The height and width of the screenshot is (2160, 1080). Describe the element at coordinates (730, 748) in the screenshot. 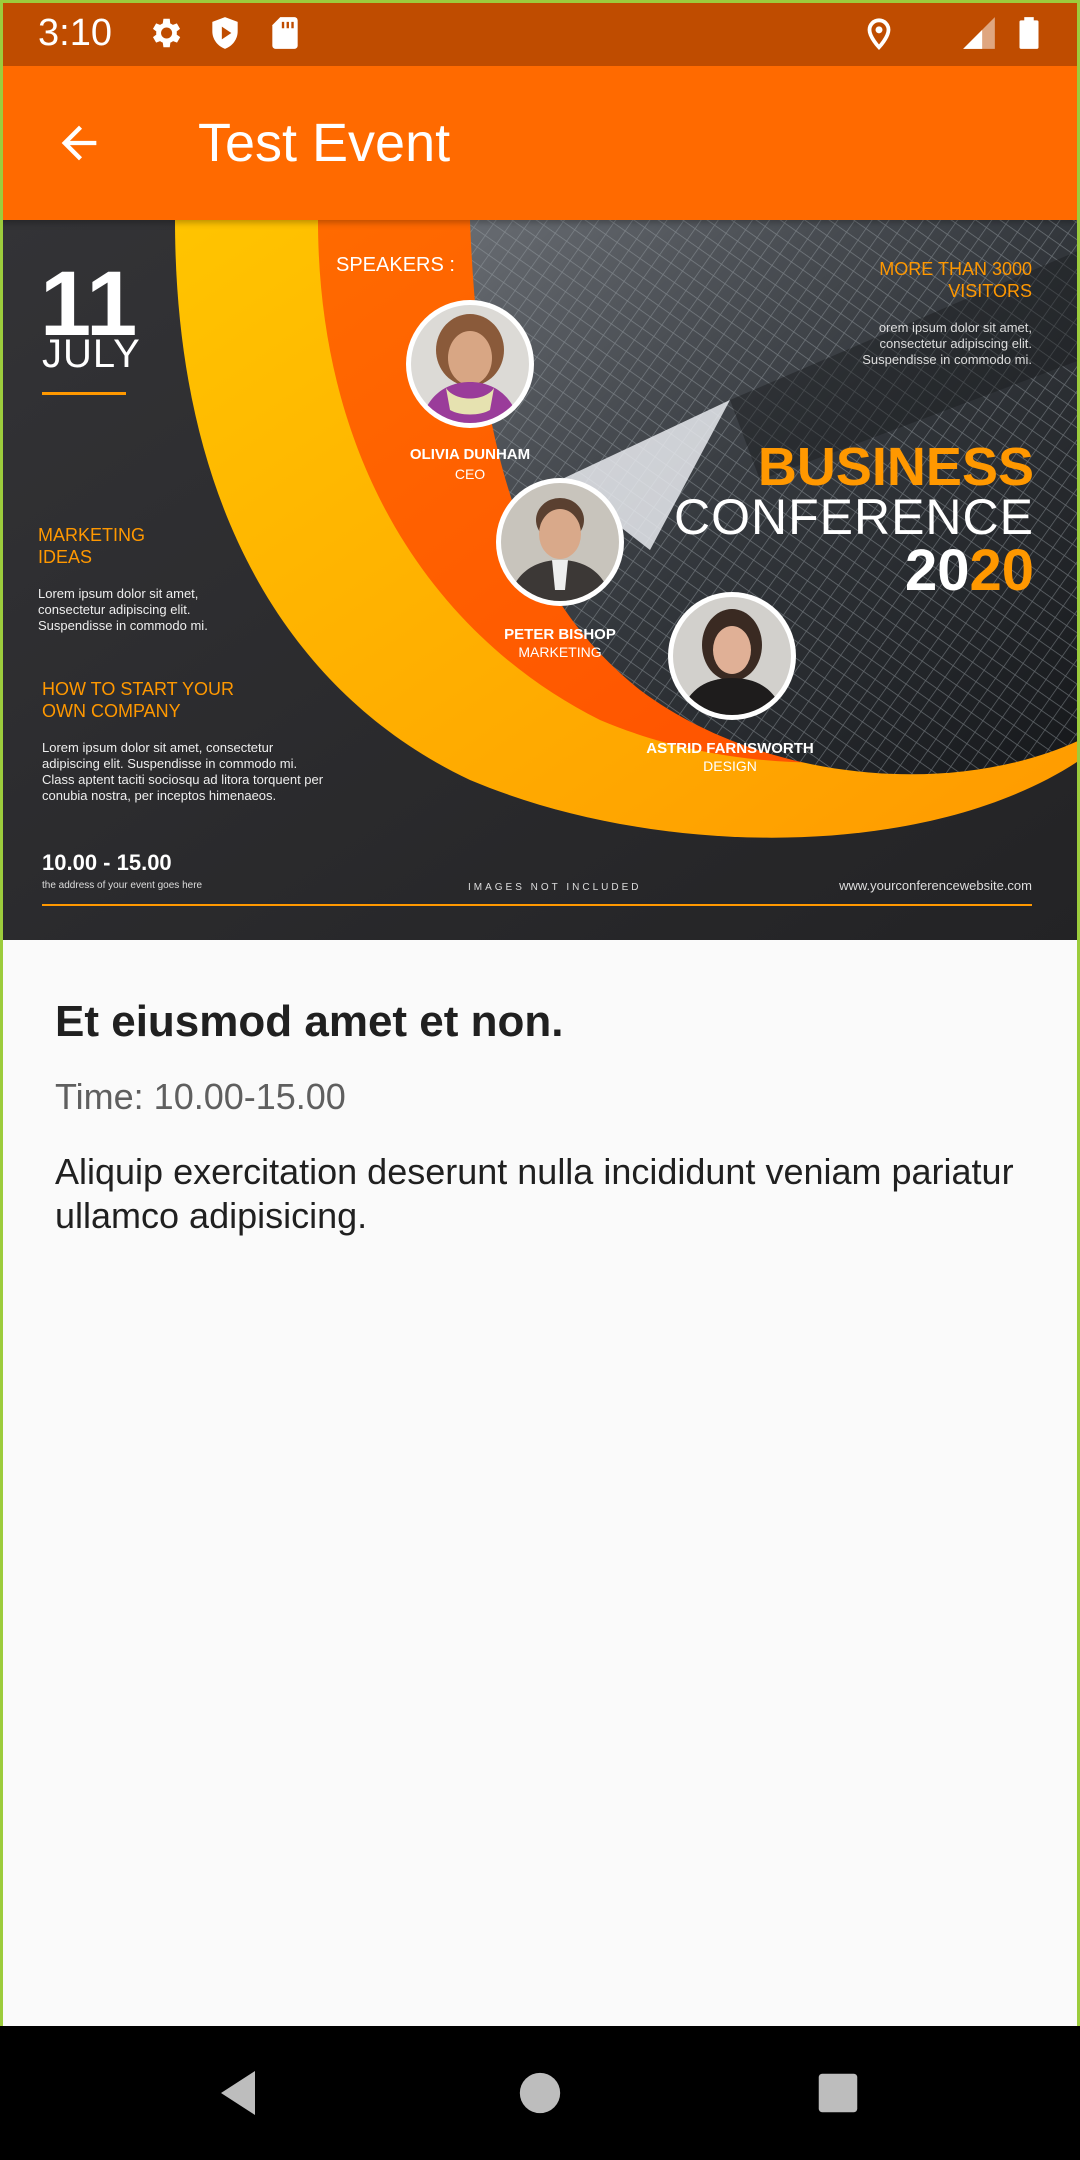

I see `speaker-name-3: ASTRID FARNSWORTH` at that location.